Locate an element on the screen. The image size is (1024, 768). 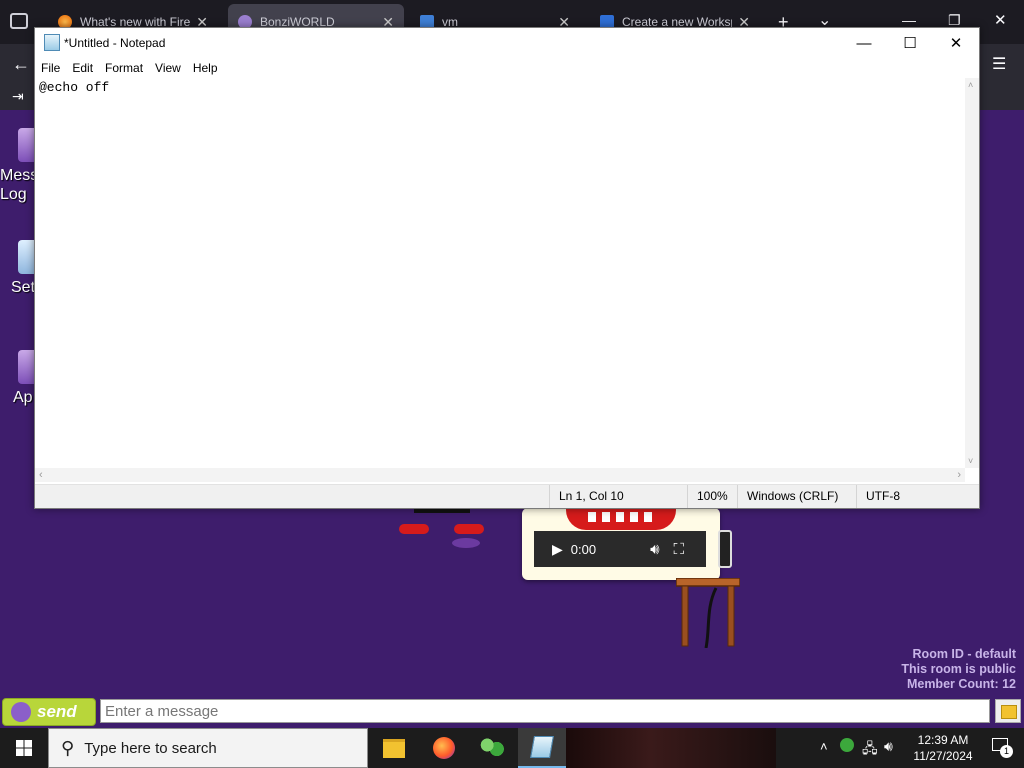
browser-minimize-button: — is located at coordinates (909, 20).